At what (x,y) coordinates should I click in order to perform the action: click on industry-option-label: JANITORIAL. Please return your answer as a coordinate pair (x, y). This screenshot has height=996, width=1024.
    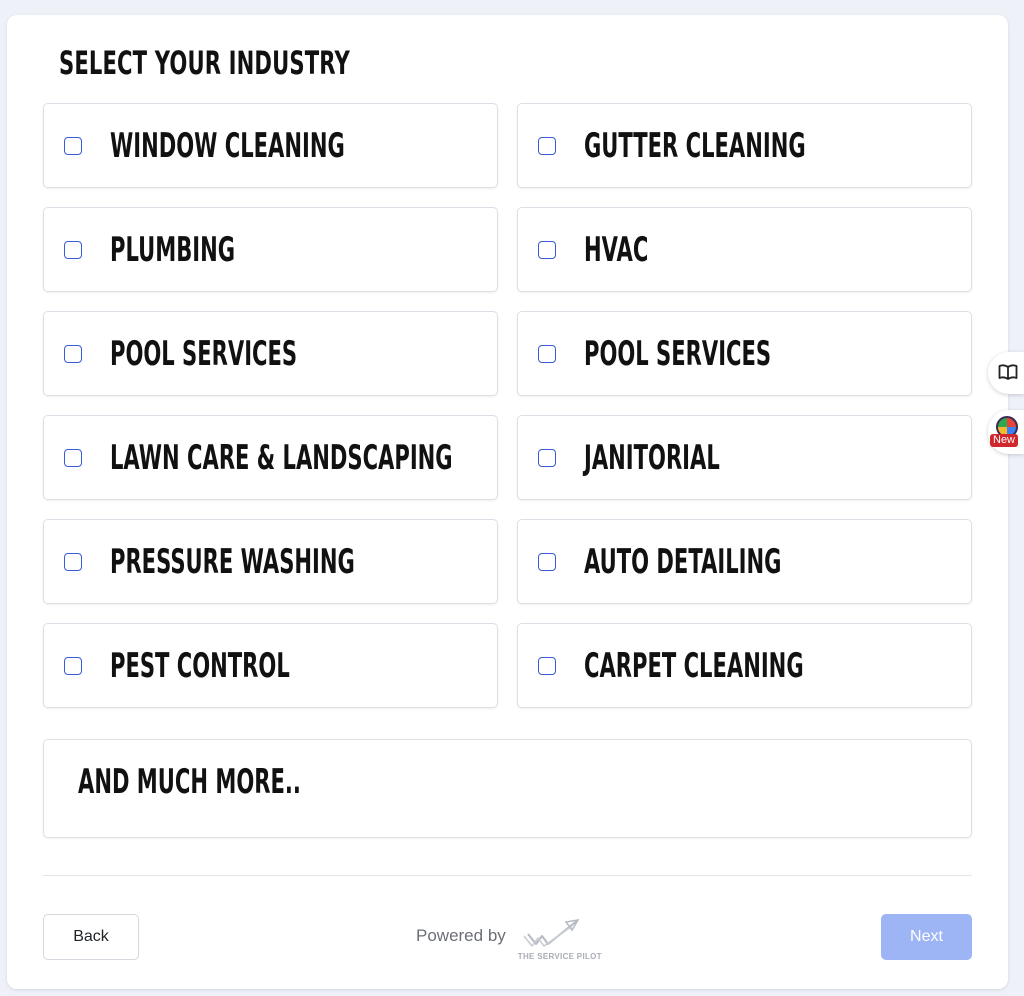
    Looking at the image, I should click on (652, 458).